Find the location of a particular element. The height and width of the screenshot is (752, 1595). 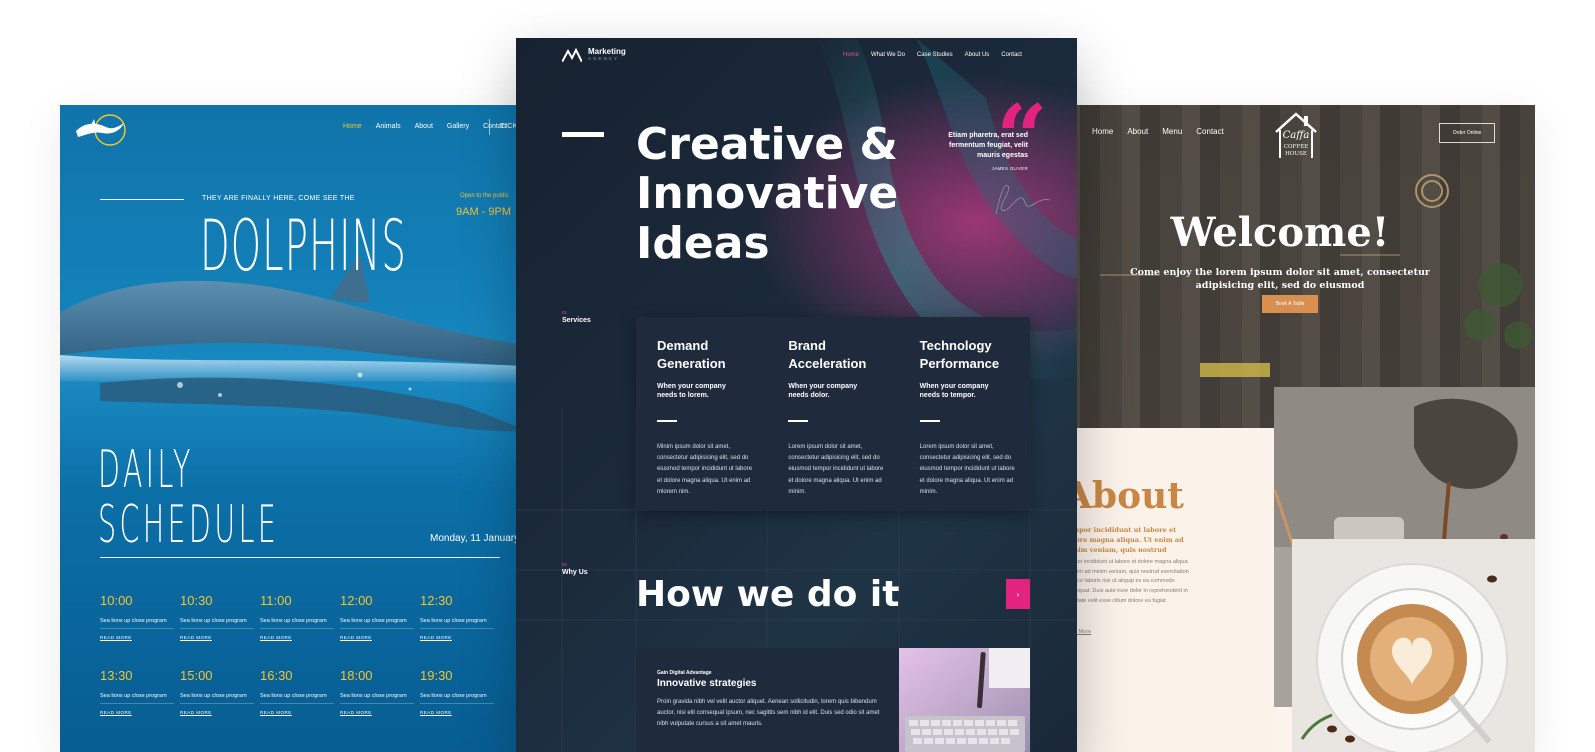

slot-time: 10:30 is located at coordinates (196, 600).